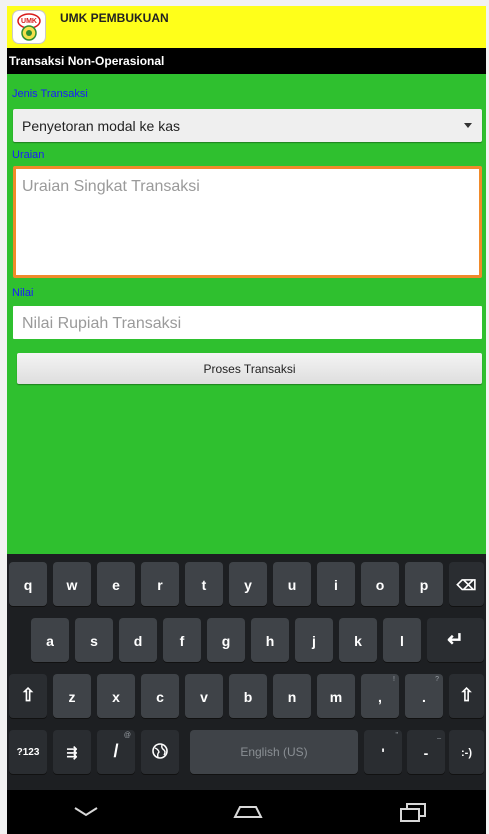  I want to click on navigation-bar, so click(246, 812).